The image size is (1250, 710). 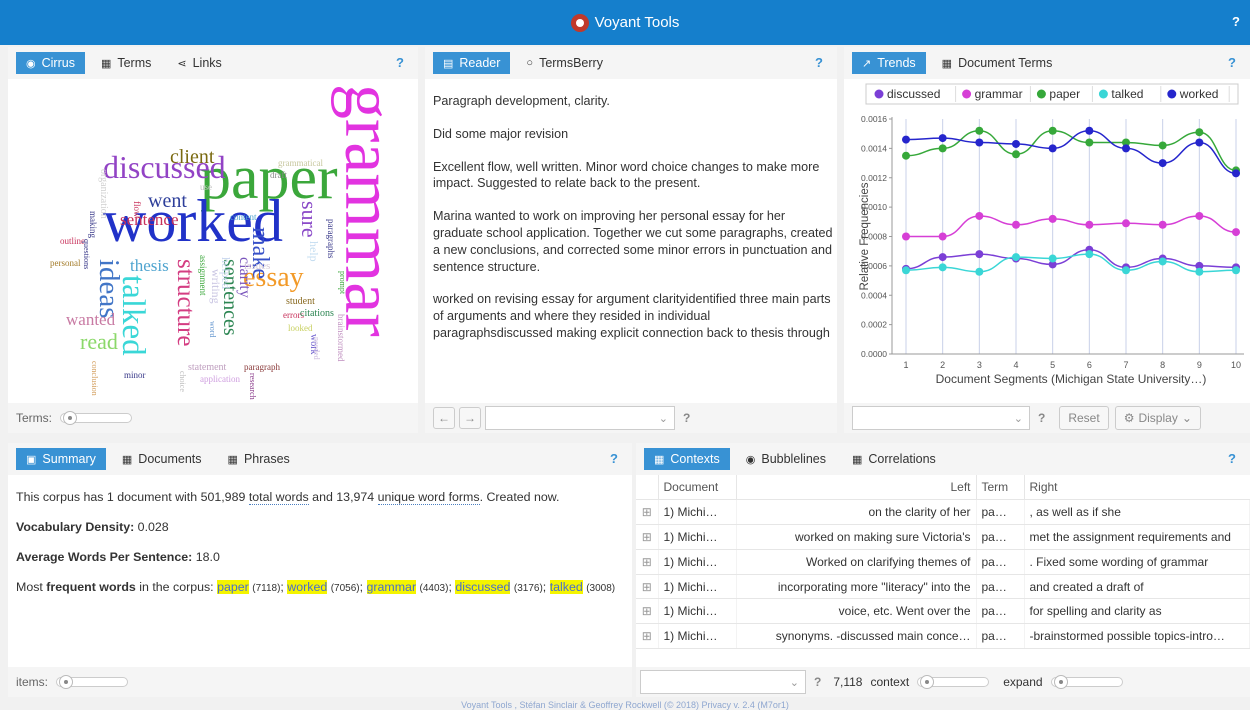 What do you see at coordinates (278, 497) in the screenshot?
I see `total-words-link: total words` at bounding box center [278, 497].